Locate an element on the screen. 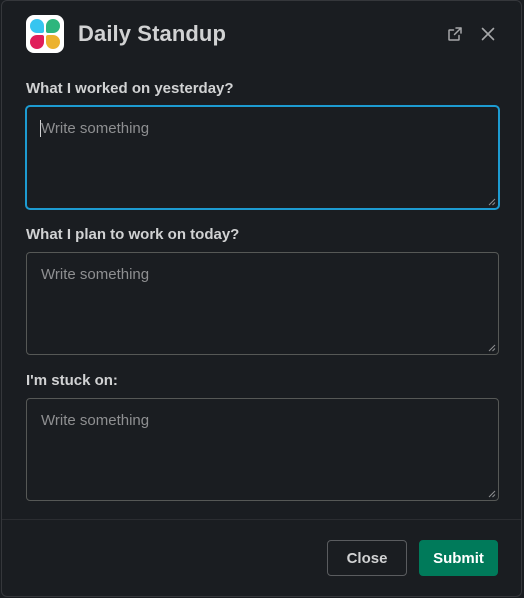 The image size is (524, 598). close-button: Close is located at coordinates (367, 558).